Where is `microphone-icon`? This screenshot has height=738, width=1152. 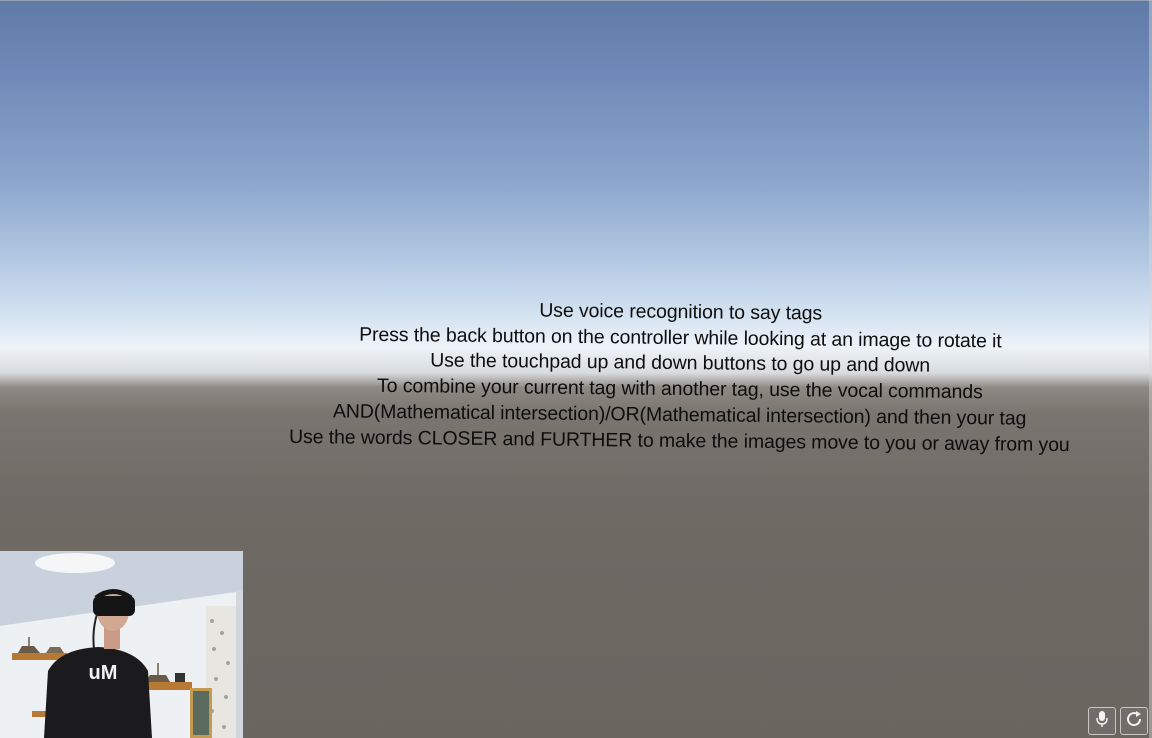 microphone-icon is located at coordinates (1102, 721).